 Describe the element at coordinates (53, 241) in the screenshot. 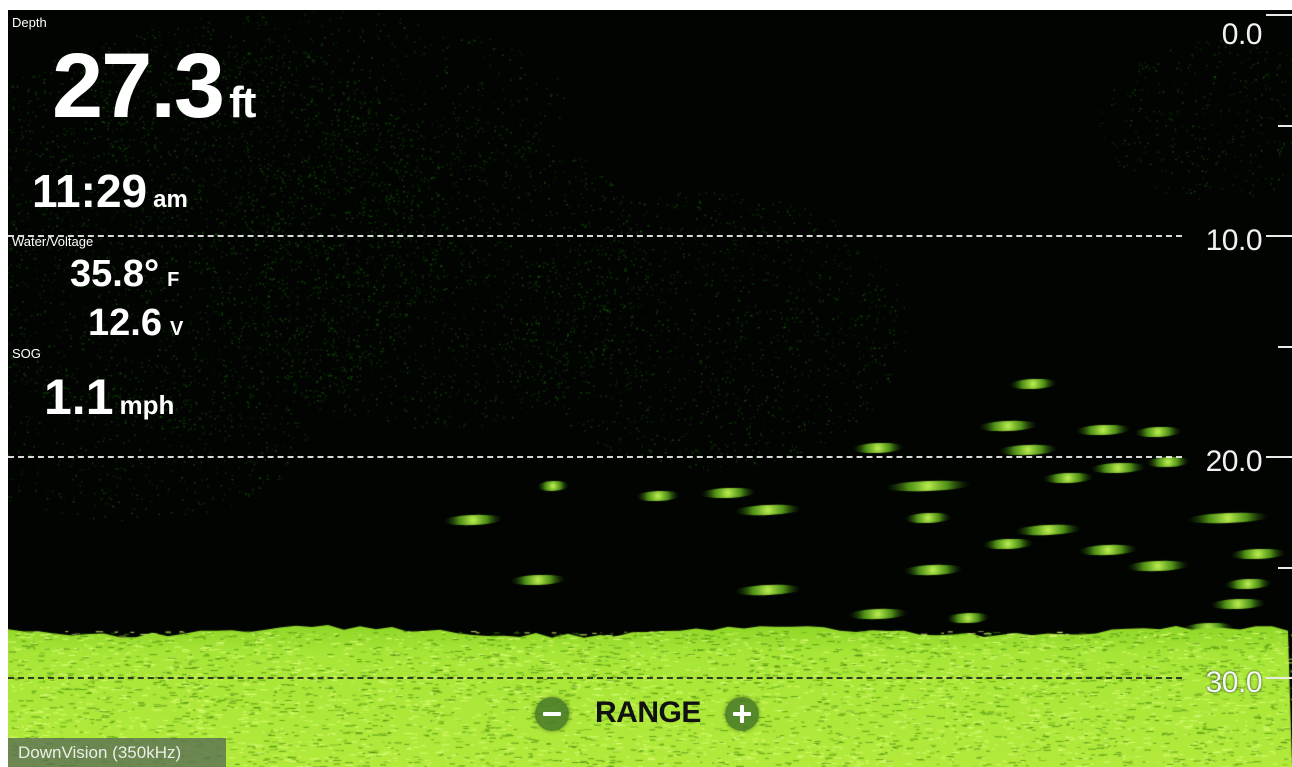

I see `water-voltage-title: Water/Voltage` at that location.